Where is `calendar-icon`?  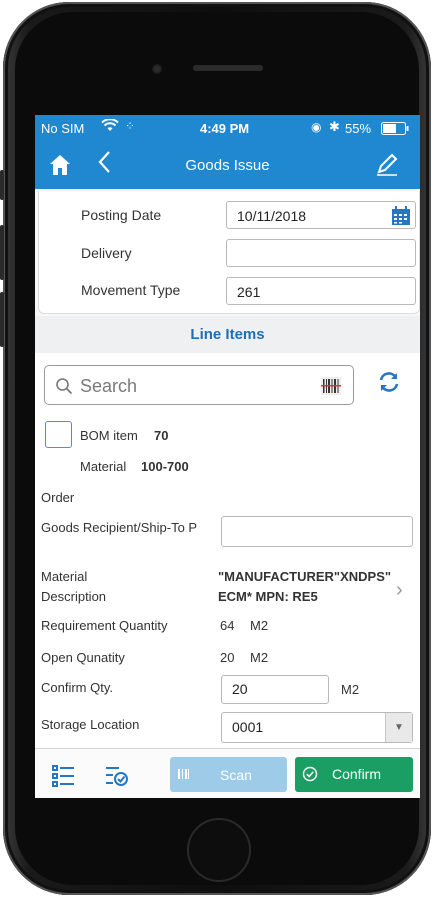 calendar-icon is located at coordinates (401, 215).